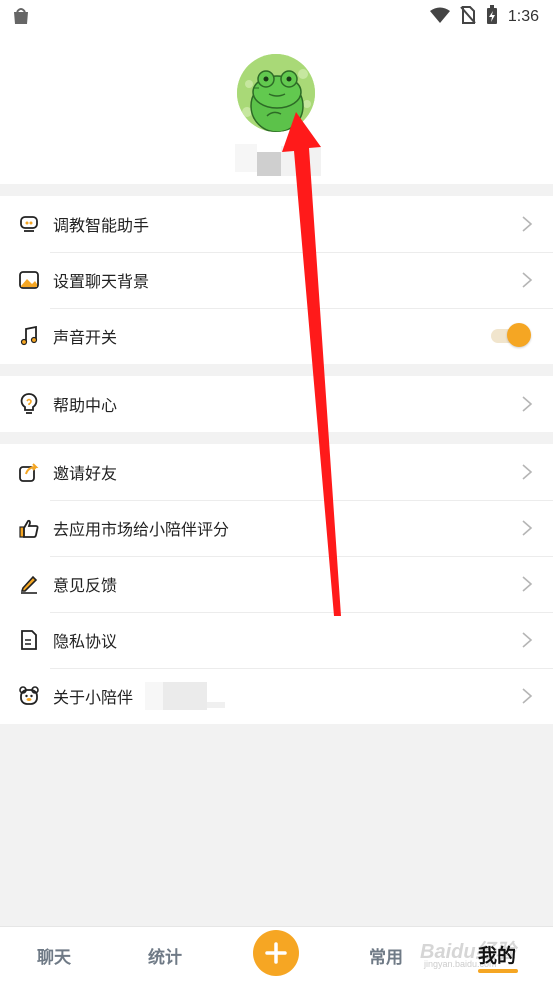 The image size is (553, 983). I want to click on row-chat-background: 设置聊天背景, so click(276, 280).